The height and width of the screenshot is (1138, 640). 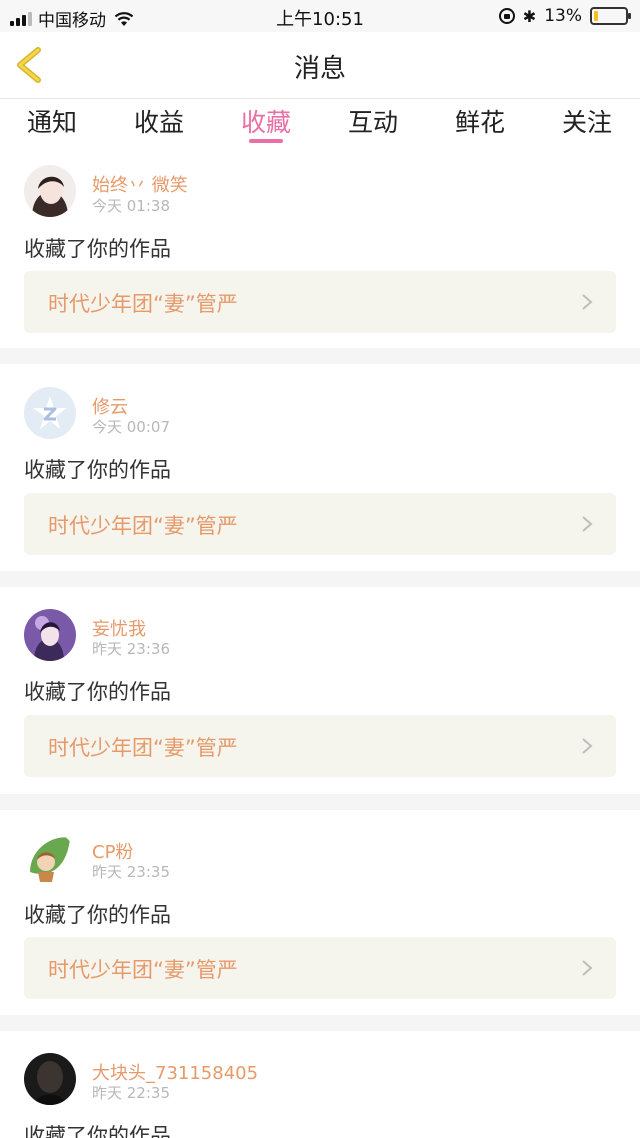 What do you see at coordinates (320, 125) in the screenshot?
I see `tab-bar: 通知 收益 收藏 互动 鲜花 关注` at bounding box center [320, 125].